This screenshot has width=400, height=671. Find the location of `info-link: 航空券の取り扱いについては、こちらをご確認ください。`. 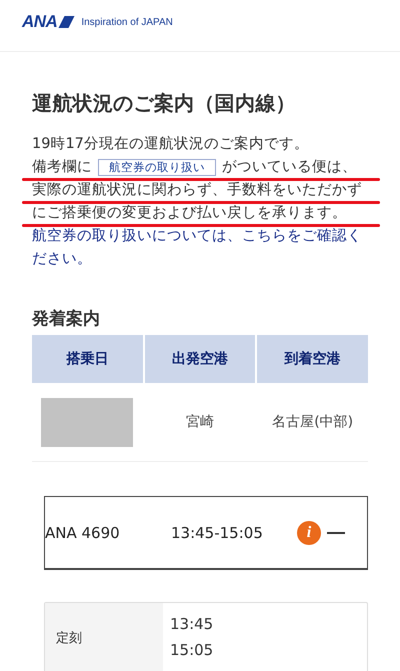

info-link: 航空券の取り扱いについては、こちらをご確認ください。 is located at coordinates (200, 248).